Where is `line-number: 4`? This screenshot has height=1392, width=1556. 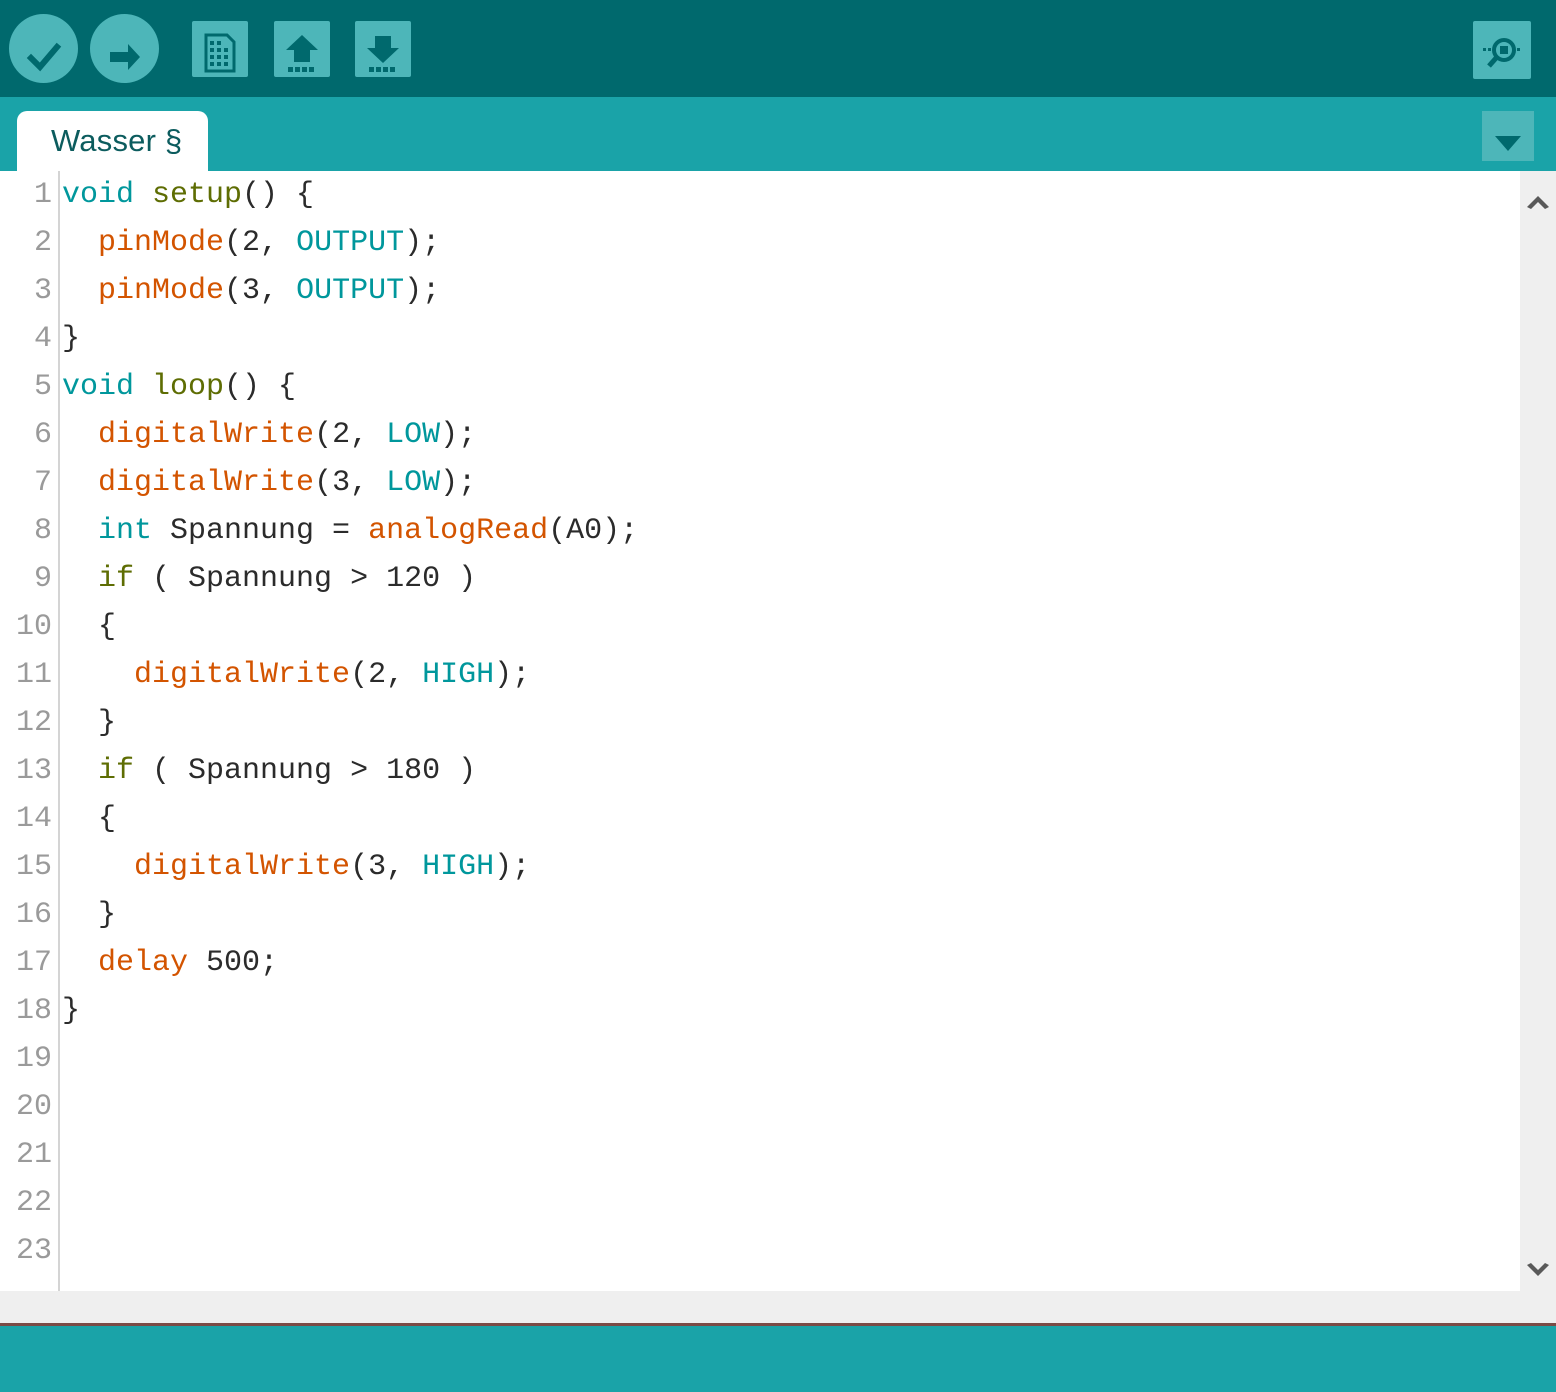 line-number: 4 is located at coordinates (42, 339).